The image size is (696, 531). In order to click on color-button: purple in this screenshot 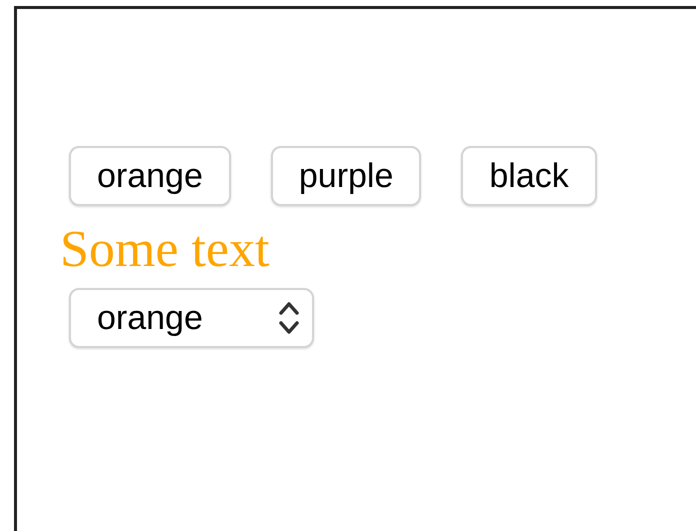, I will do `click(346, 176)`.